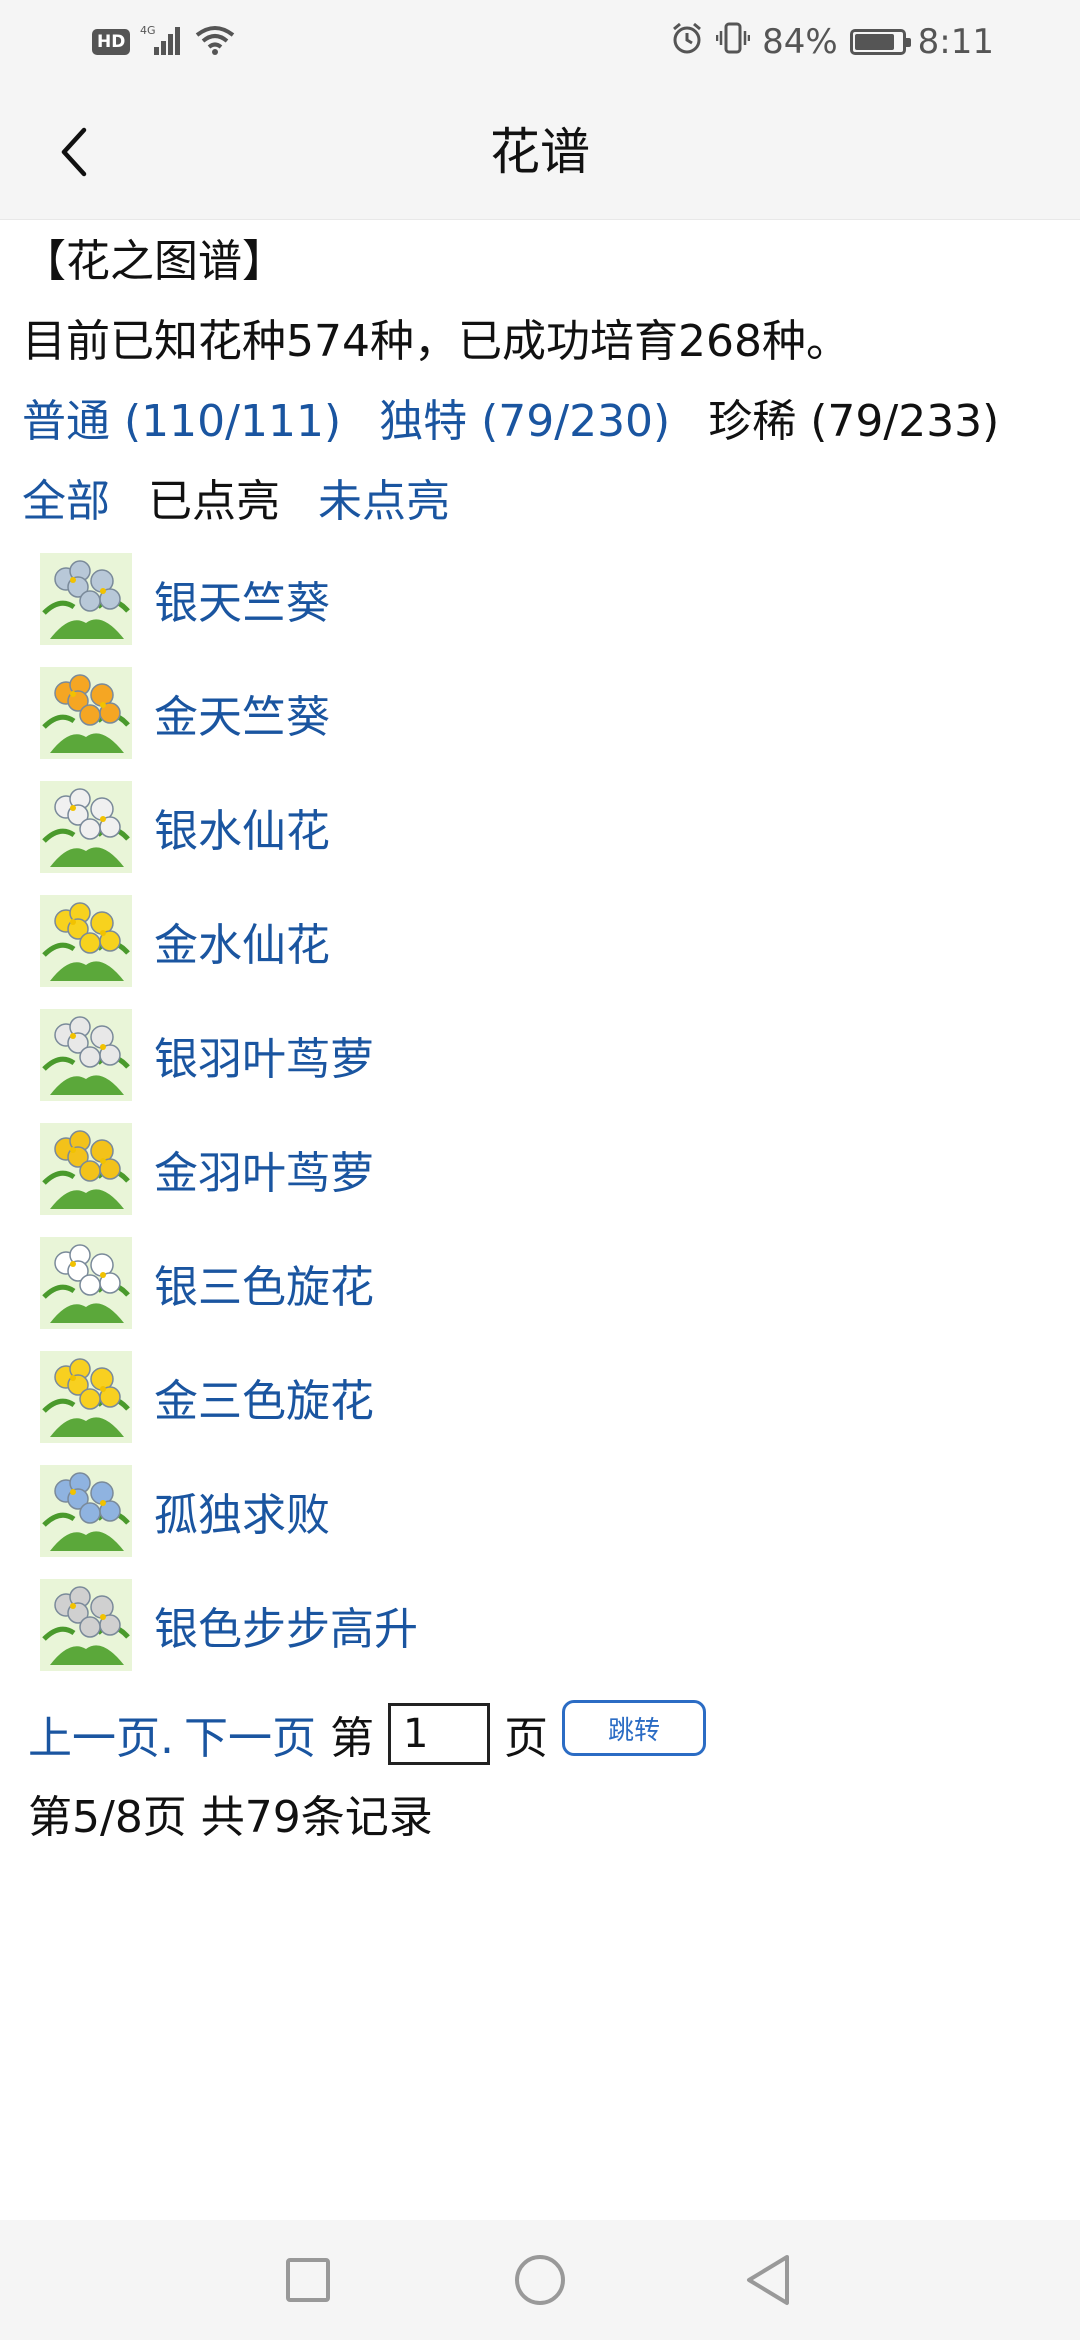  What do you see at coordinates (542, 941) in the screenshot?
I see `flower-list-item: 金水仙花` at bounding box center [542, 941].